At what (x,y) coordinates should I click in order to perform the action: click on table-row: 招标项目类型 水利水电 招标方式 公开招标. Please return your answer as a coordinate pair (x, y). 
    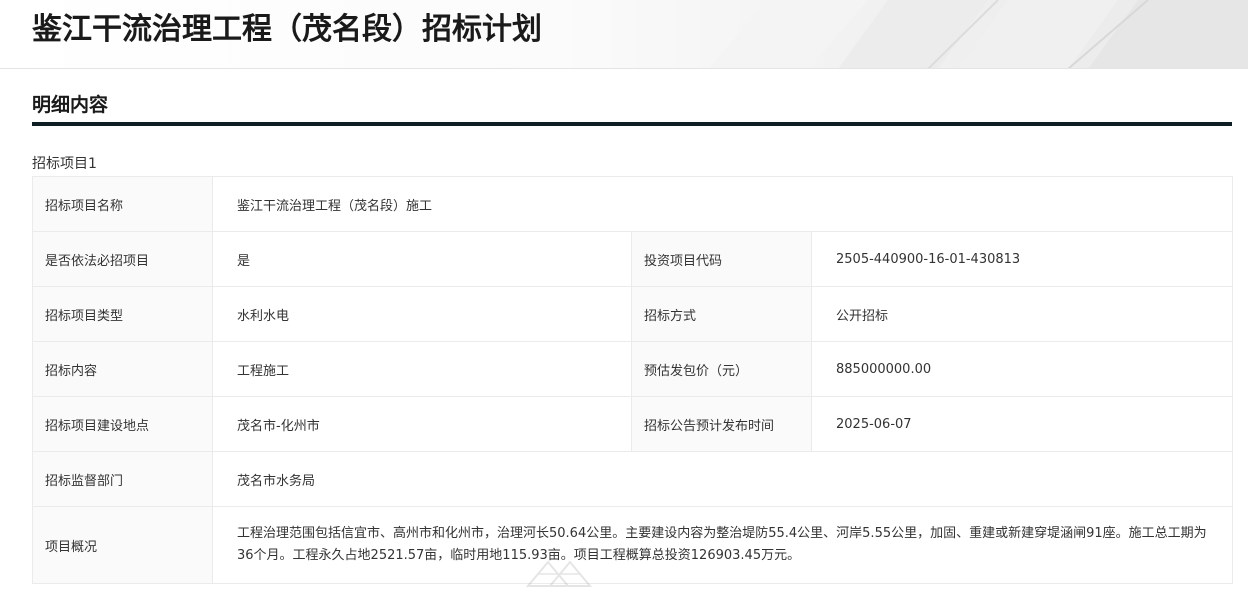
    Looking at the image, I should click on (633, 314).